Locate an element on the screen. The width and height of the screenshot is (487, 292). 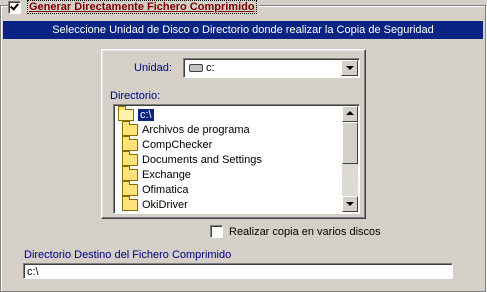
multi-disk-checkbox is located at coordinates (216, 231).